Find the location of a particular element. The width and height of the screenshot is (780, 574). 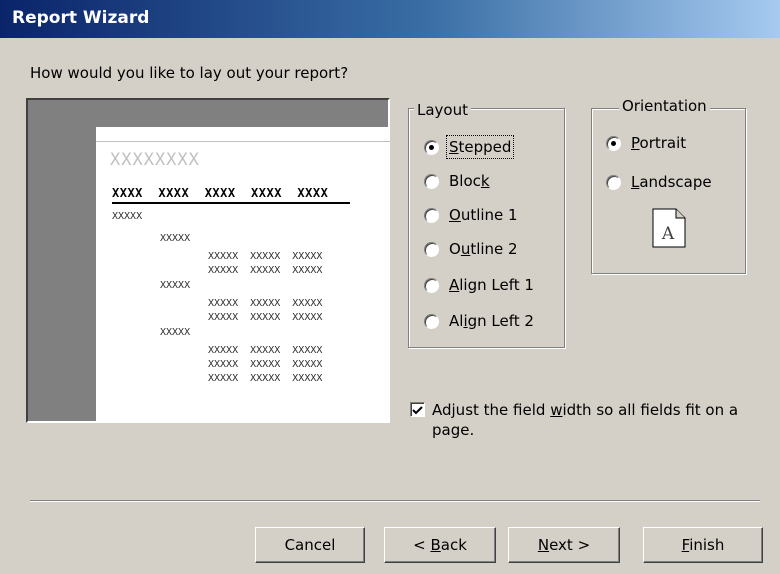

orientation-group-label: Orientation is located at coordinates (664, 106).